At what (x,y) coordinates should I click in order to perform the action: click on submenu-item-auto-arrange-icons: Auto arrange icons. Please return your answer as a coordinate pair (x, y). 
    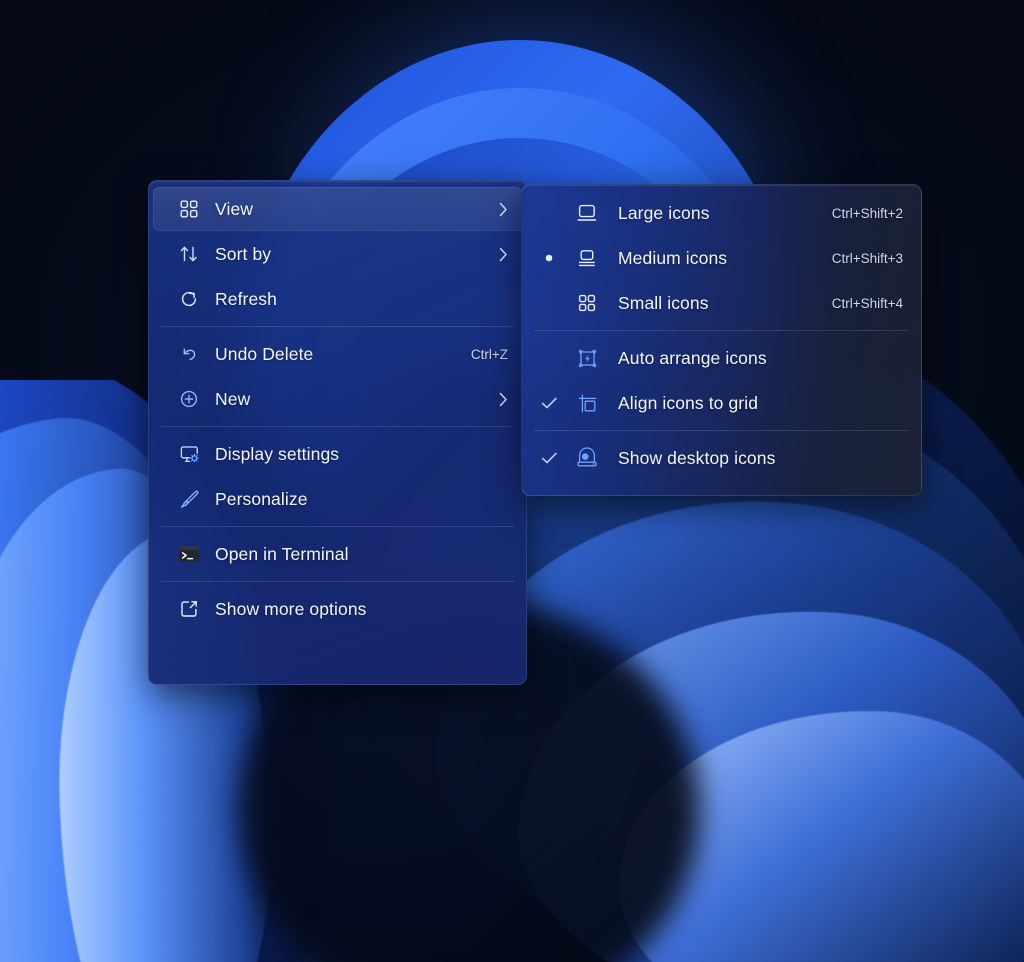
    Looking at the image, I should click on (721, 358).